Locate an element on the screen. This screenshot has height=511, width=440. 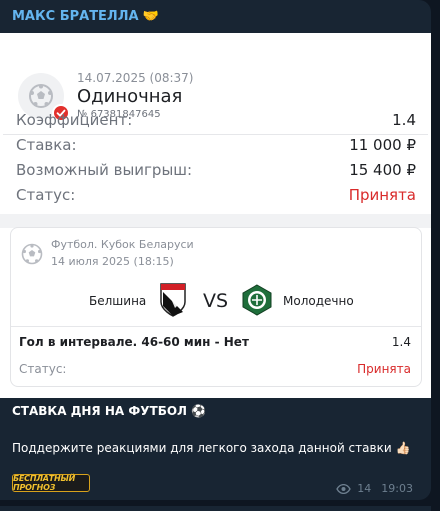
coupon-type: Одиночная is located at coordinates (130, 96).